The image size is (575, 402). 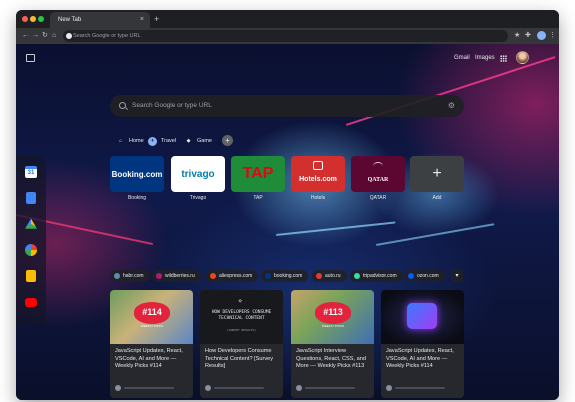 I want to click on group-travel: ✈ Travel, so click(x=162, y=141).